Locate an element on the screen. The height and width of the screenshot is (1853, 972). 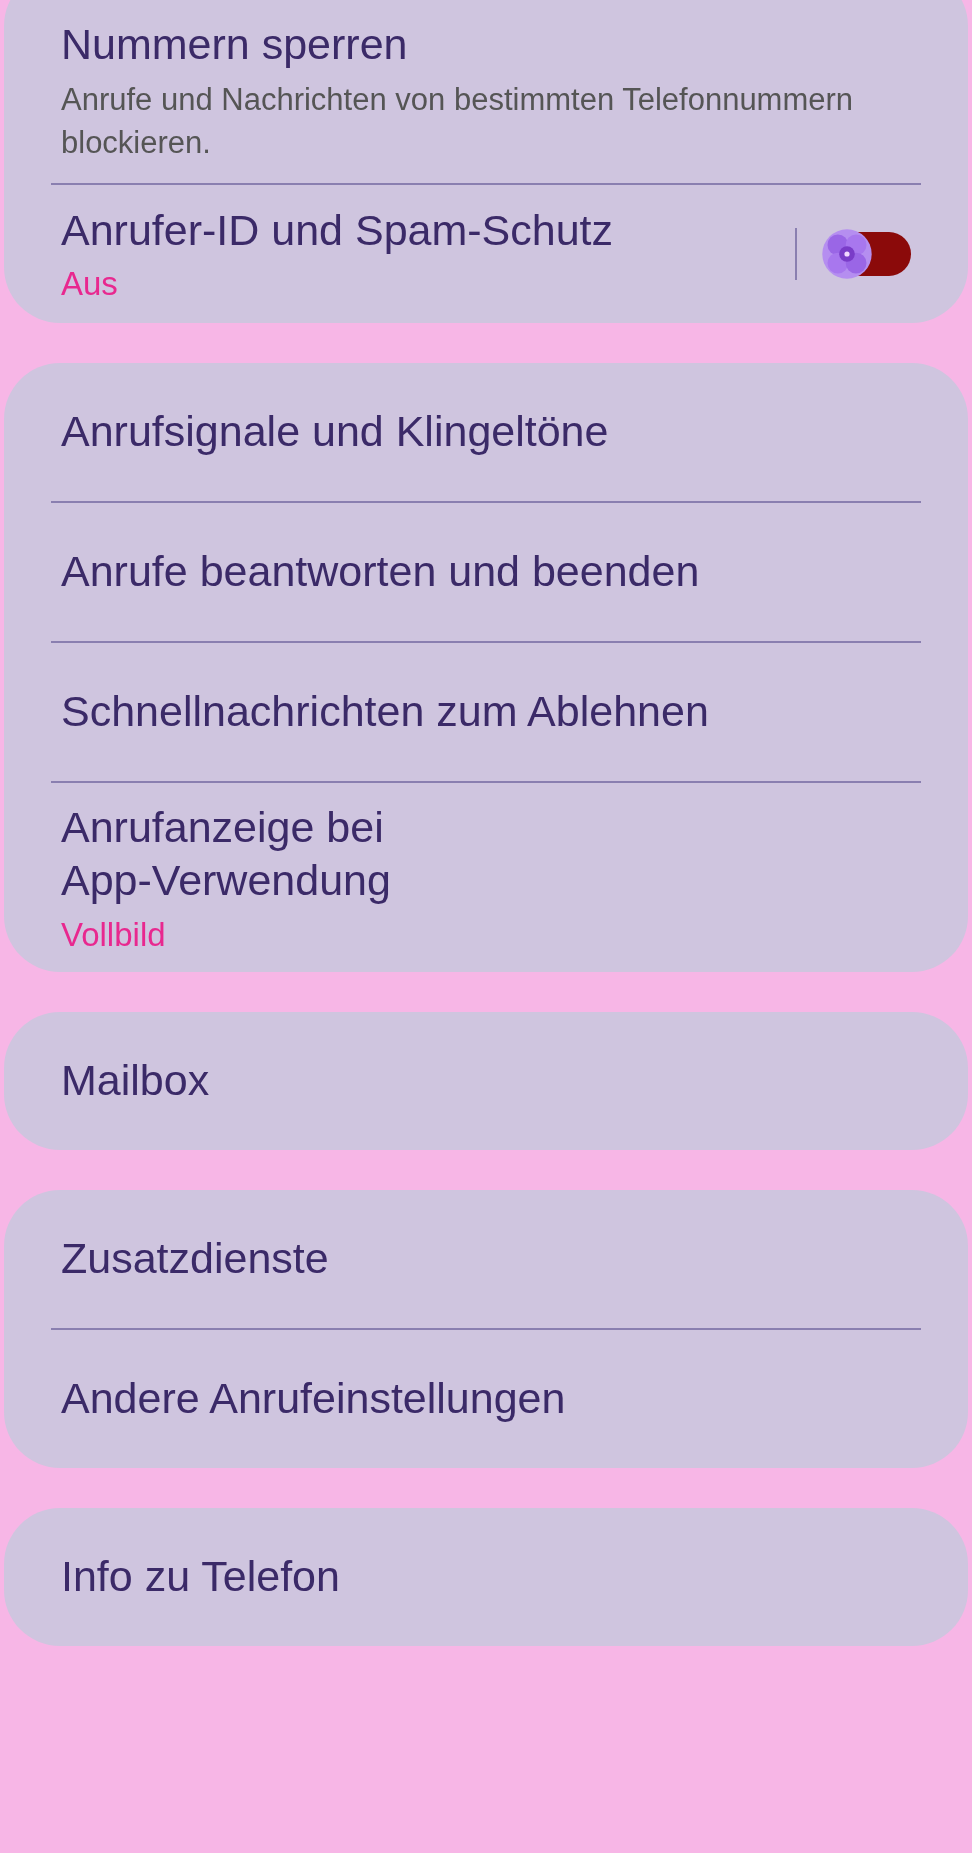
toggle-switch is located at coordinates (868, 253).